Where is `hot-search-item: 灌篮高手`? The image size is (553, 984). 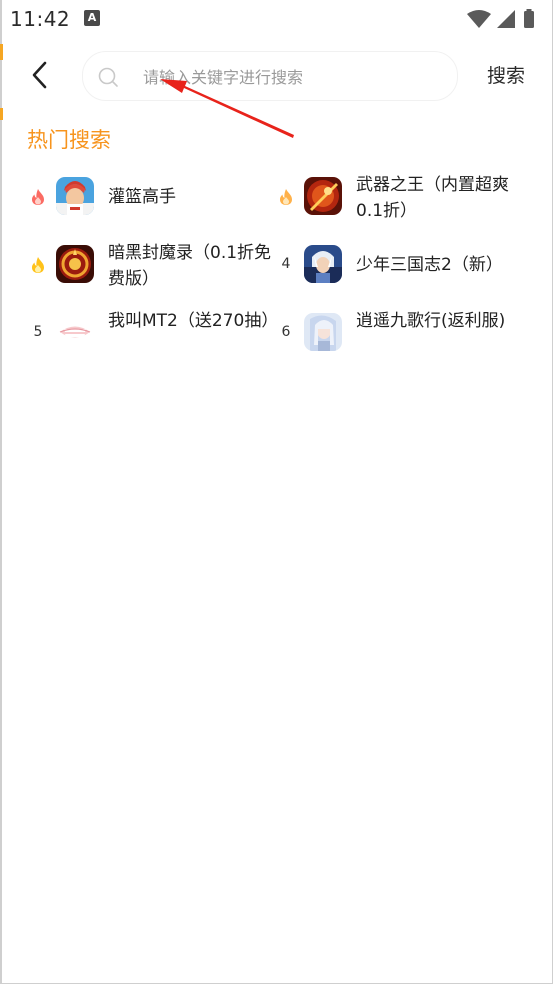
hot-search-item: 灌篮高手 is located at coordinates (145, 198).